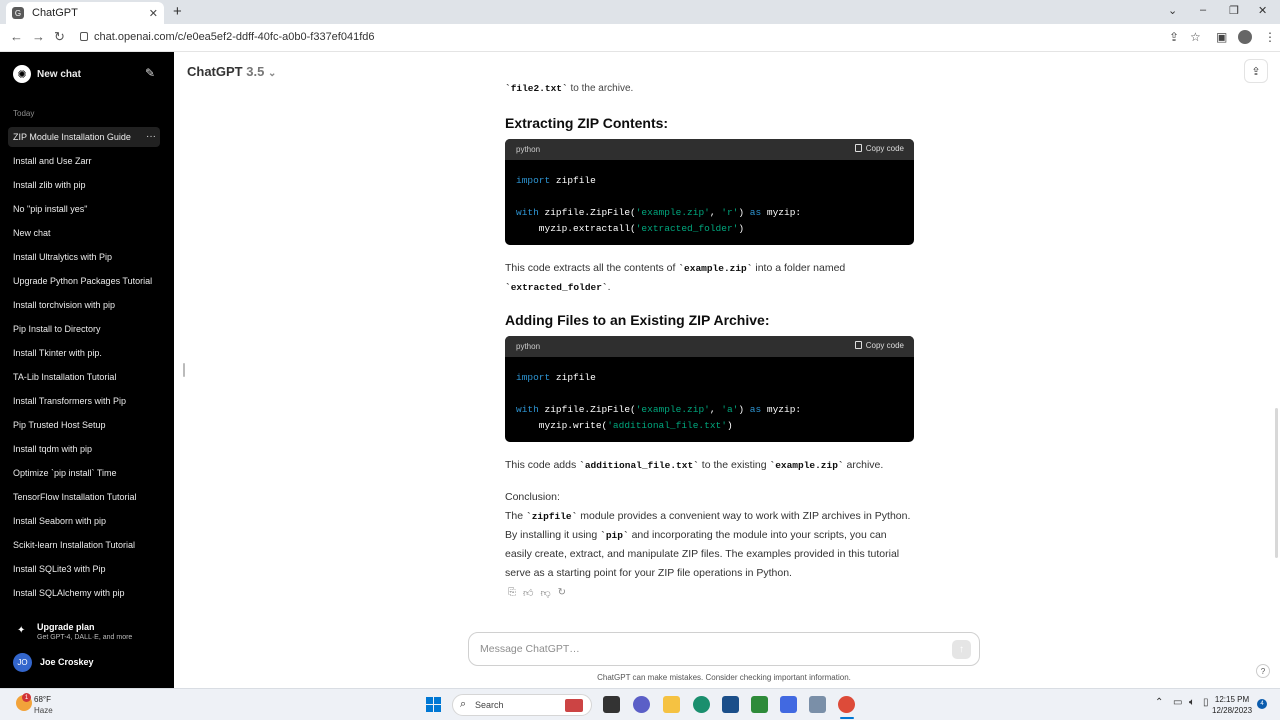 This screenshot has width=1280, height=720. What do you see at coordinates (516, 516) in the screenshot?
I see `text: The` at bounding box center [516, 516].